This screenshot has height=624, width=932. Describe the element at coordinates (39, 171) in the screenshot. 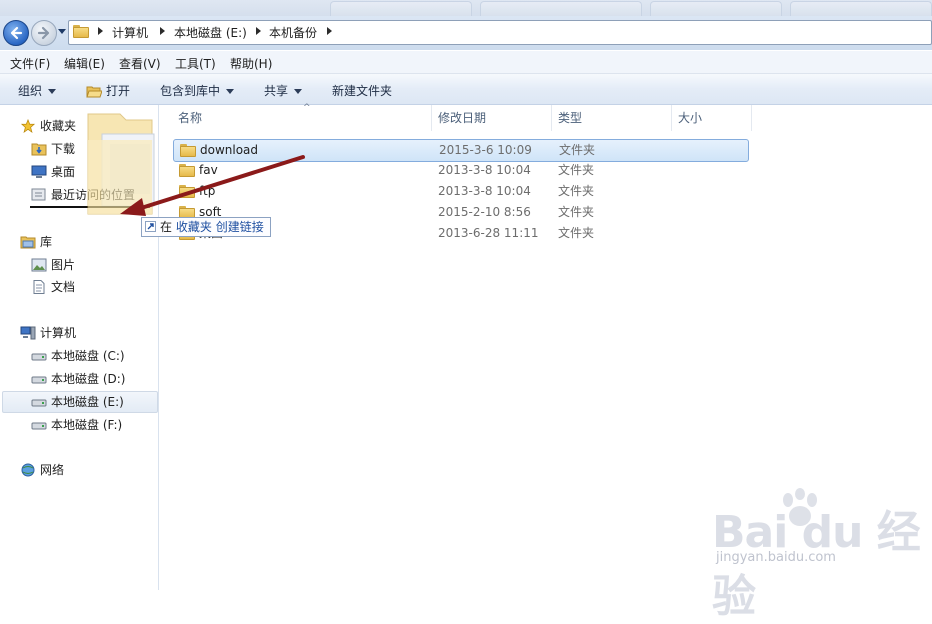

I see `desktop-icon` at that location.